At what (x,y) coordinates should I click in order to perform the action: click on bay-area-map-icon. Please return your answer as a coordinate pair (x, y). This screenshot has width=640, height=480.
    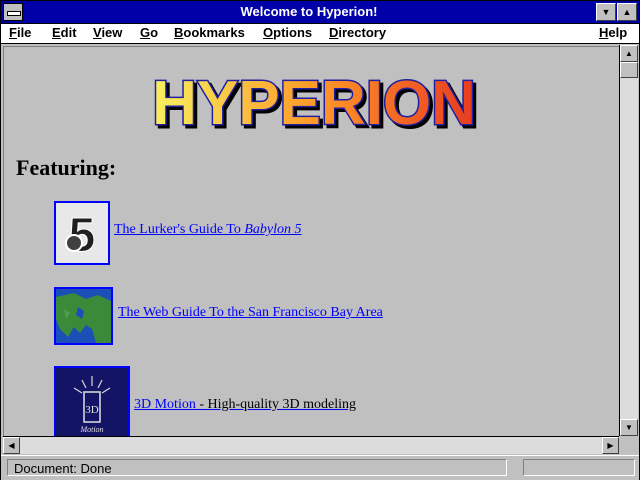
    Looking at the image, I should click on (83, 316).